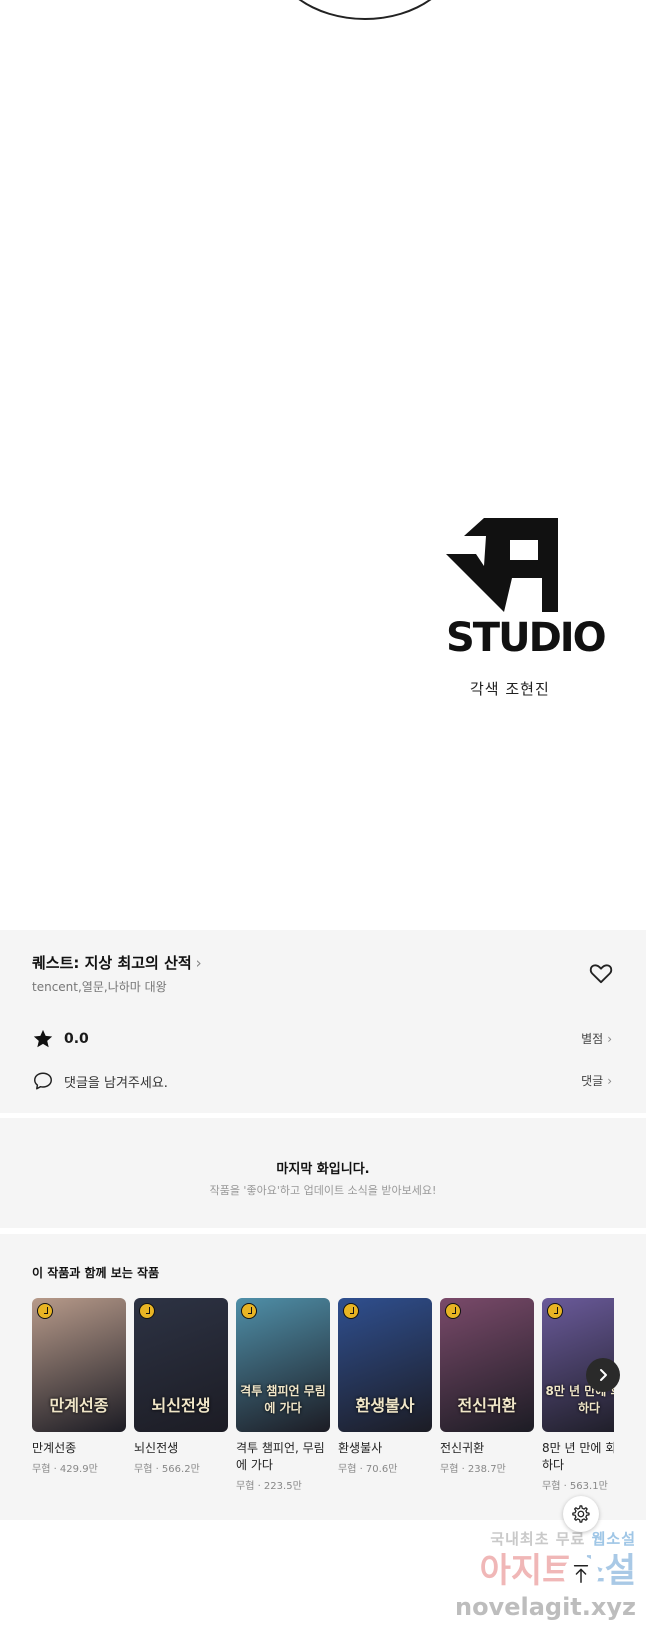  What do you see at coordinates (43, 1081) in the screenshot?
I see `speech-bubble-icon` at bounding box center [43, 1081].